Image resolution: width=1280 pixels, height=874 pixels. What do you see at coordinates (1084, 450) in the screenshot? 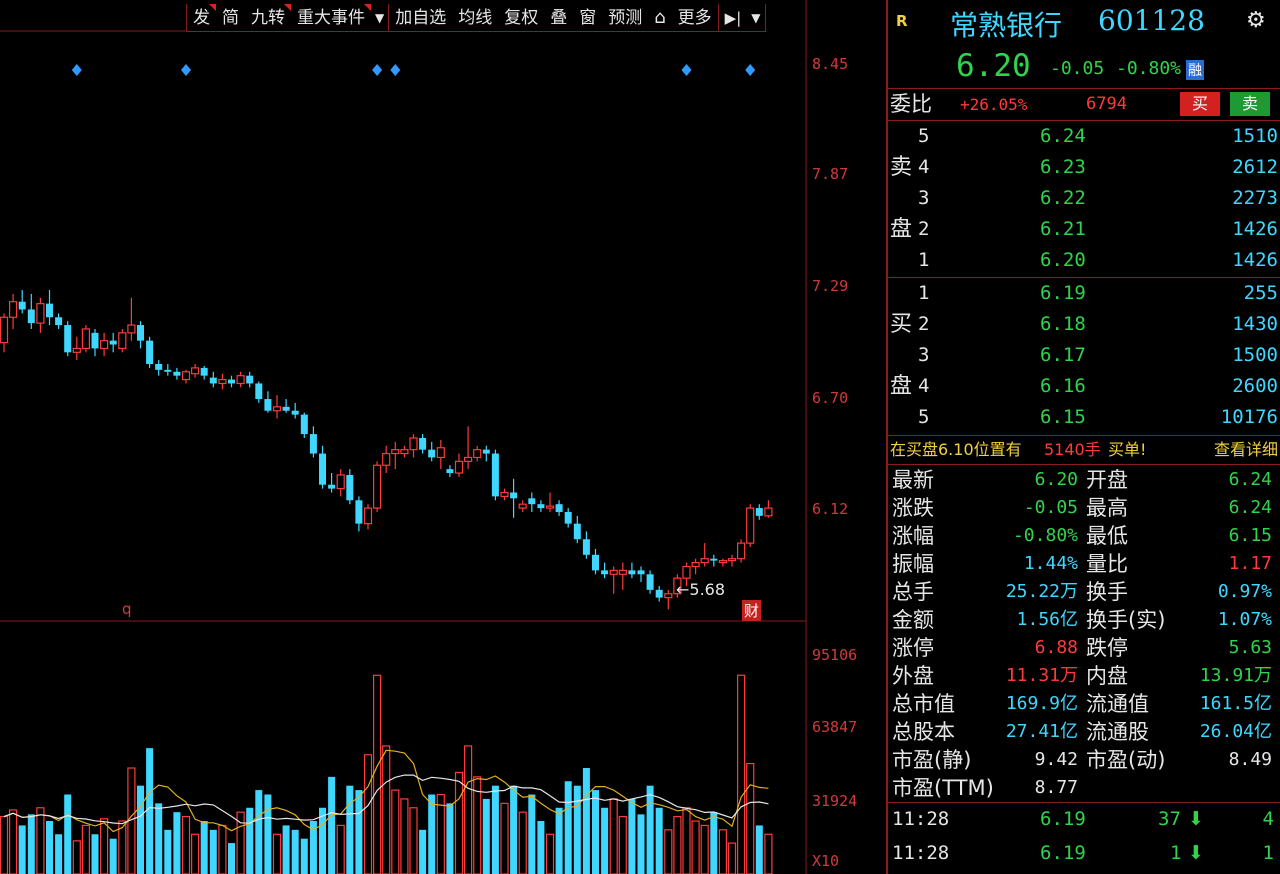
I see `big-order-notice: 在买盘6.10位置有 5140手 买单! 查看详细` at bounding box center [1084, 450].